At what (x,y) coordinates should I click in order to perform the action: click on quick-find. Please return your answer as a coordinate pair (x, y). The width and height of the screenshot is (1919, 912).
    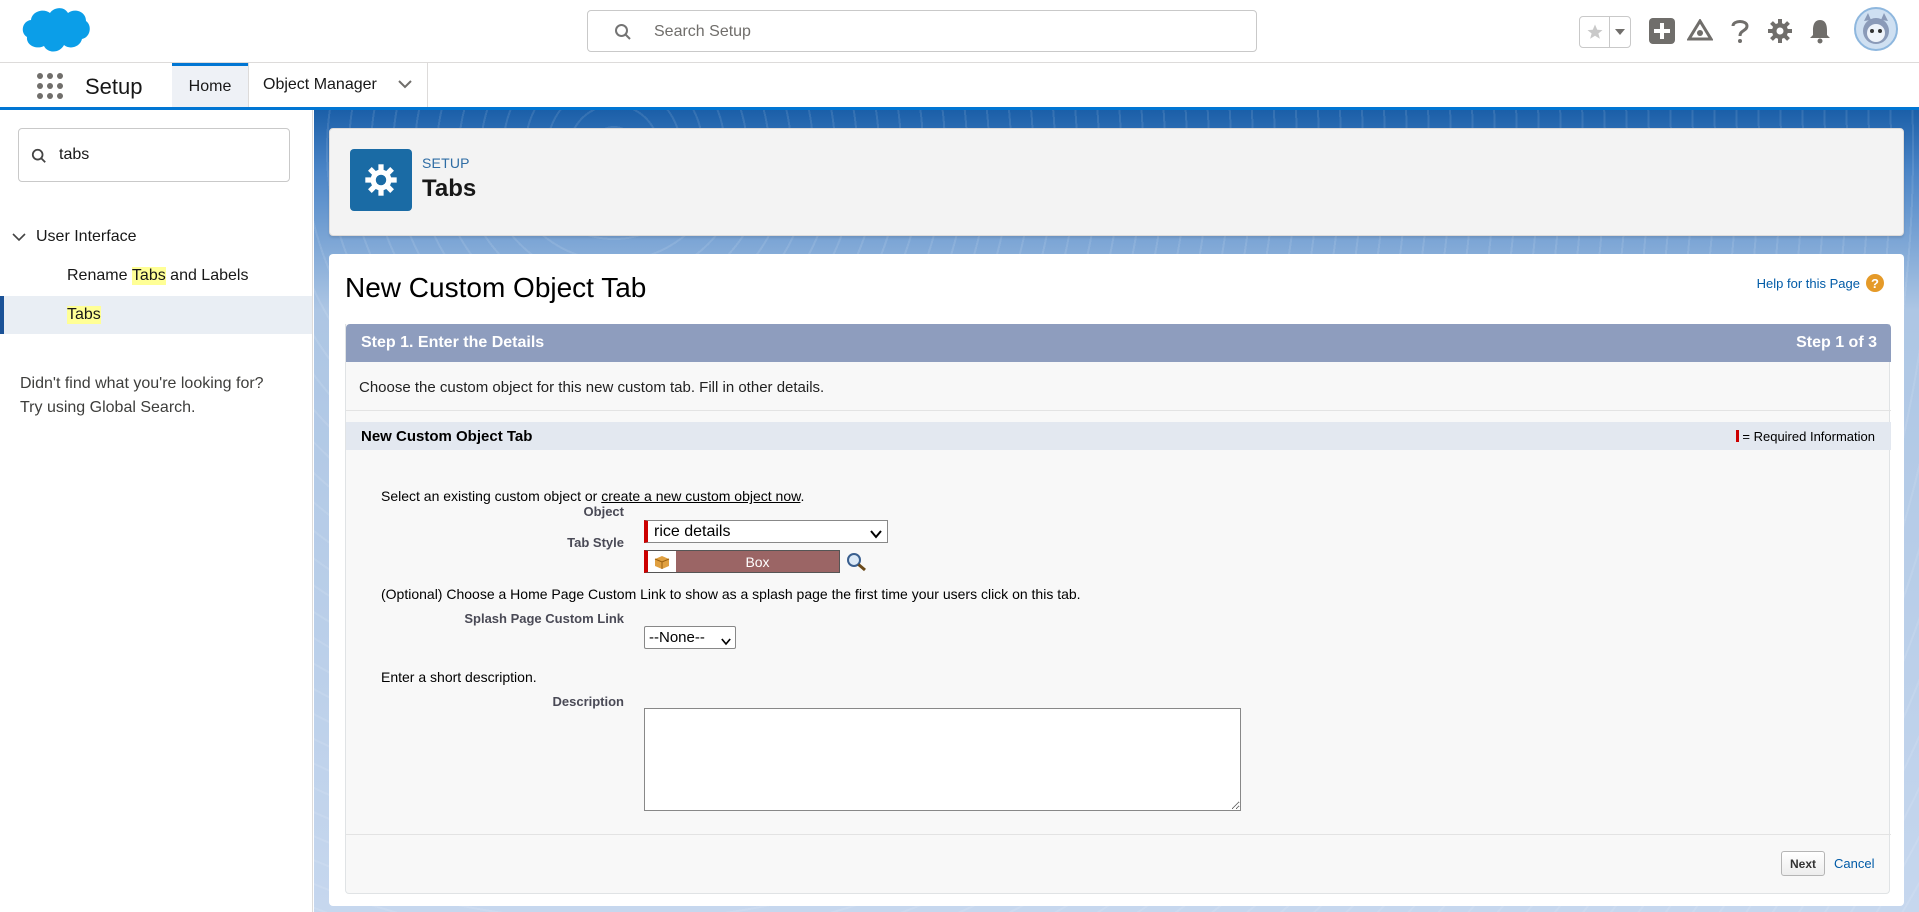
    Looking at the image, I should click on (154, 155).